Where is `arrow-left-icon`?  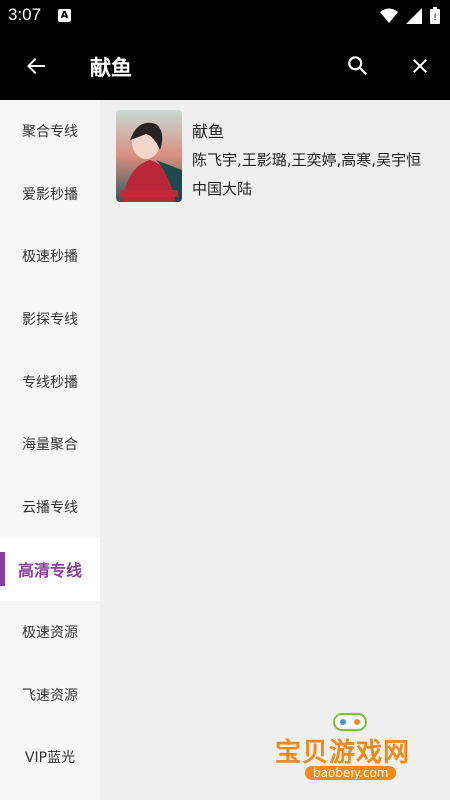
arrow-left-icon is located at coordinates (36, 66).